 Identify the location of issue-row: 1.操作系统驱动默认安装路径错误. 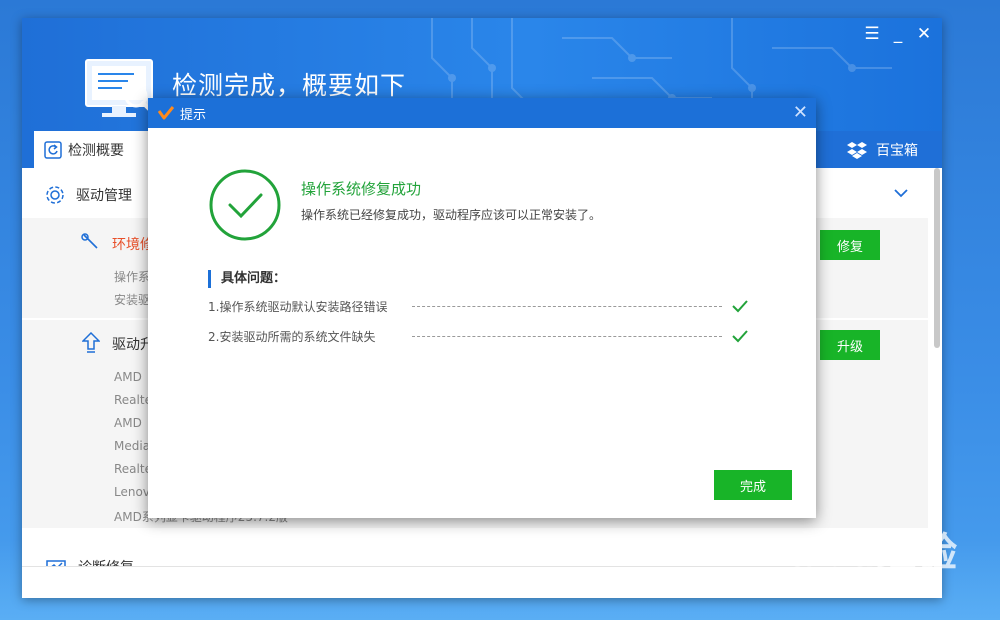
(478, 306).